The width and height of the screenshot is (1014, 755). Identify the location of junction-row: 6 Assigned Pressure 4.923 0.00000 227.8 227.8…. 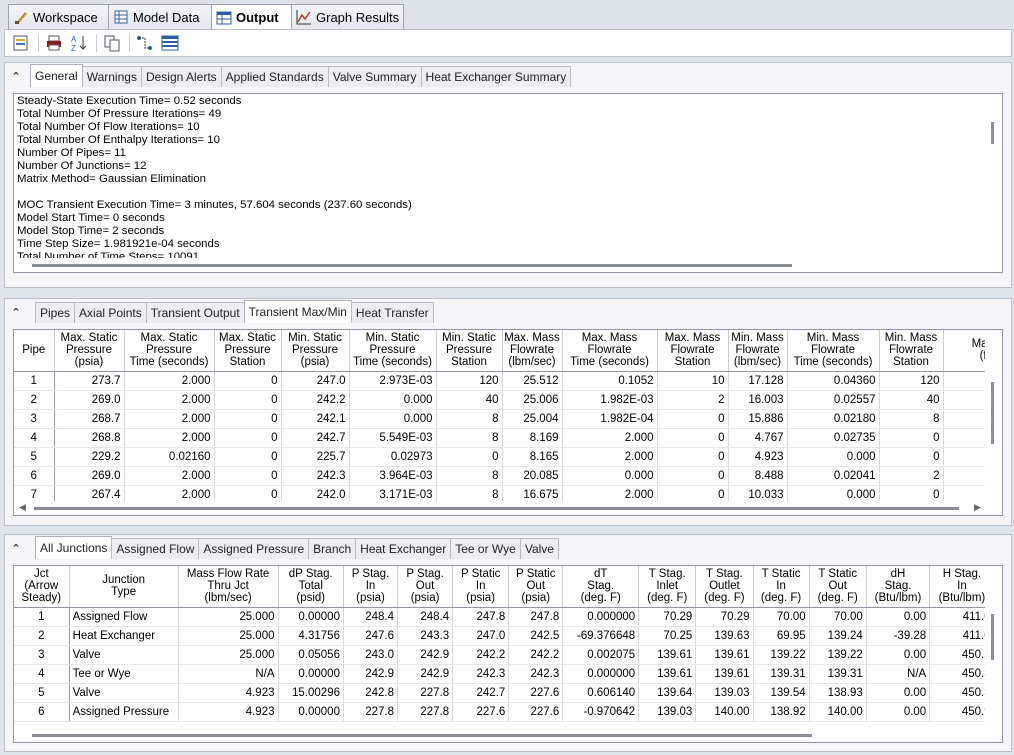
(508, 712).